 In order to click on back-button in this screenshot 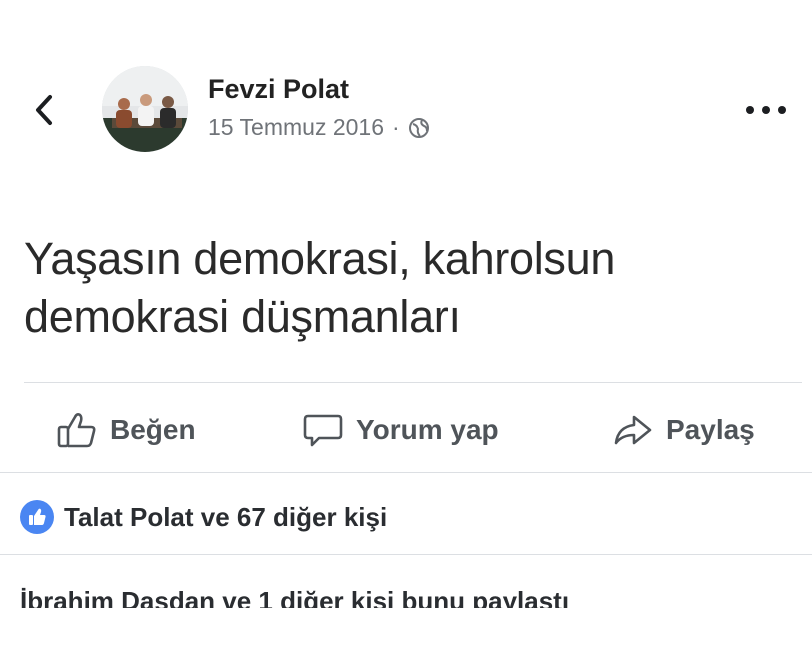, I will do `click(44, 110)`.